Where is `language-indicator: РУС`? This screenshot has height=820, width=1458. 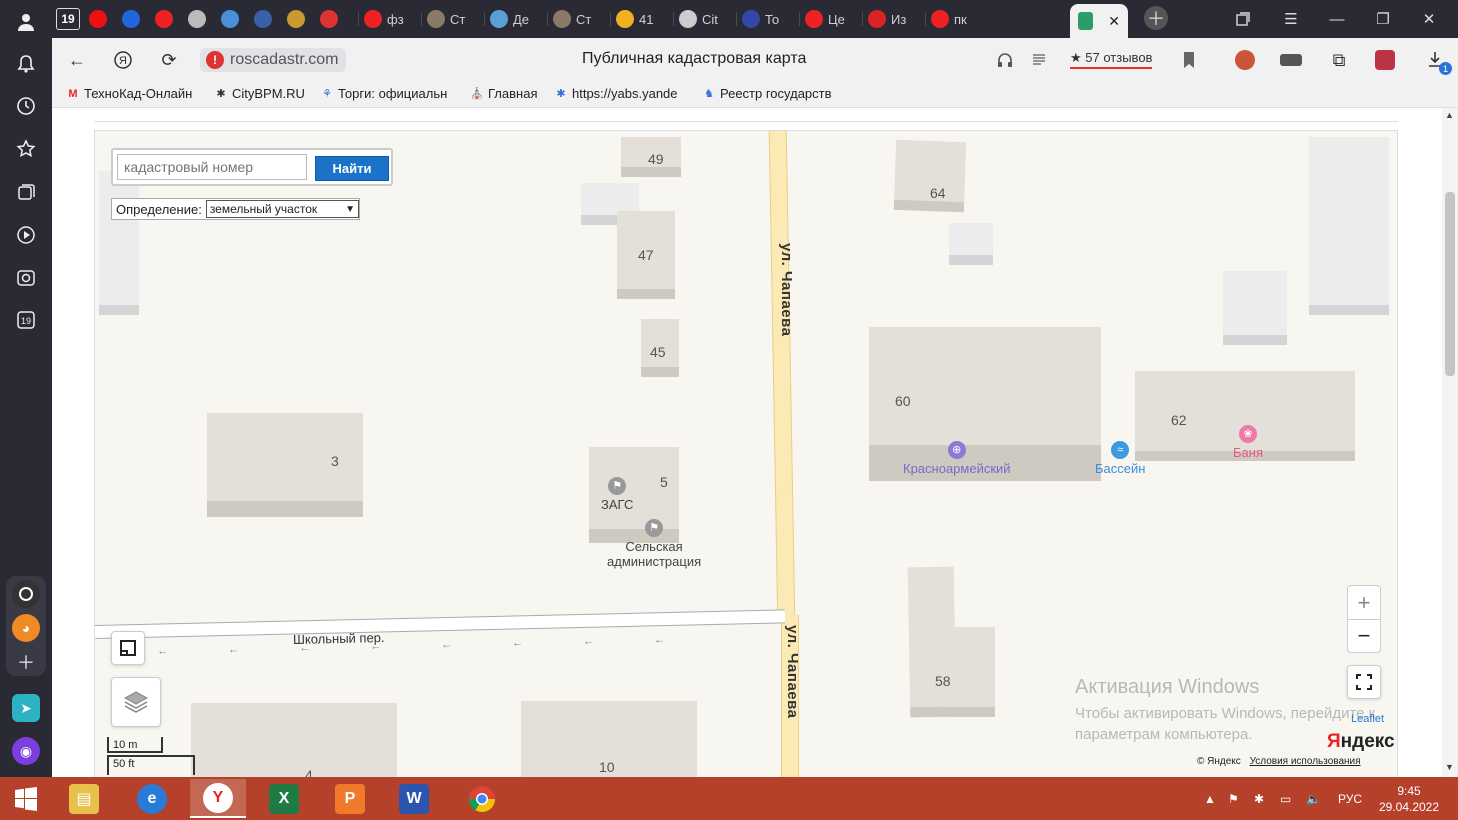 language-indicator: РУС is located at coordinates (1350, 798).